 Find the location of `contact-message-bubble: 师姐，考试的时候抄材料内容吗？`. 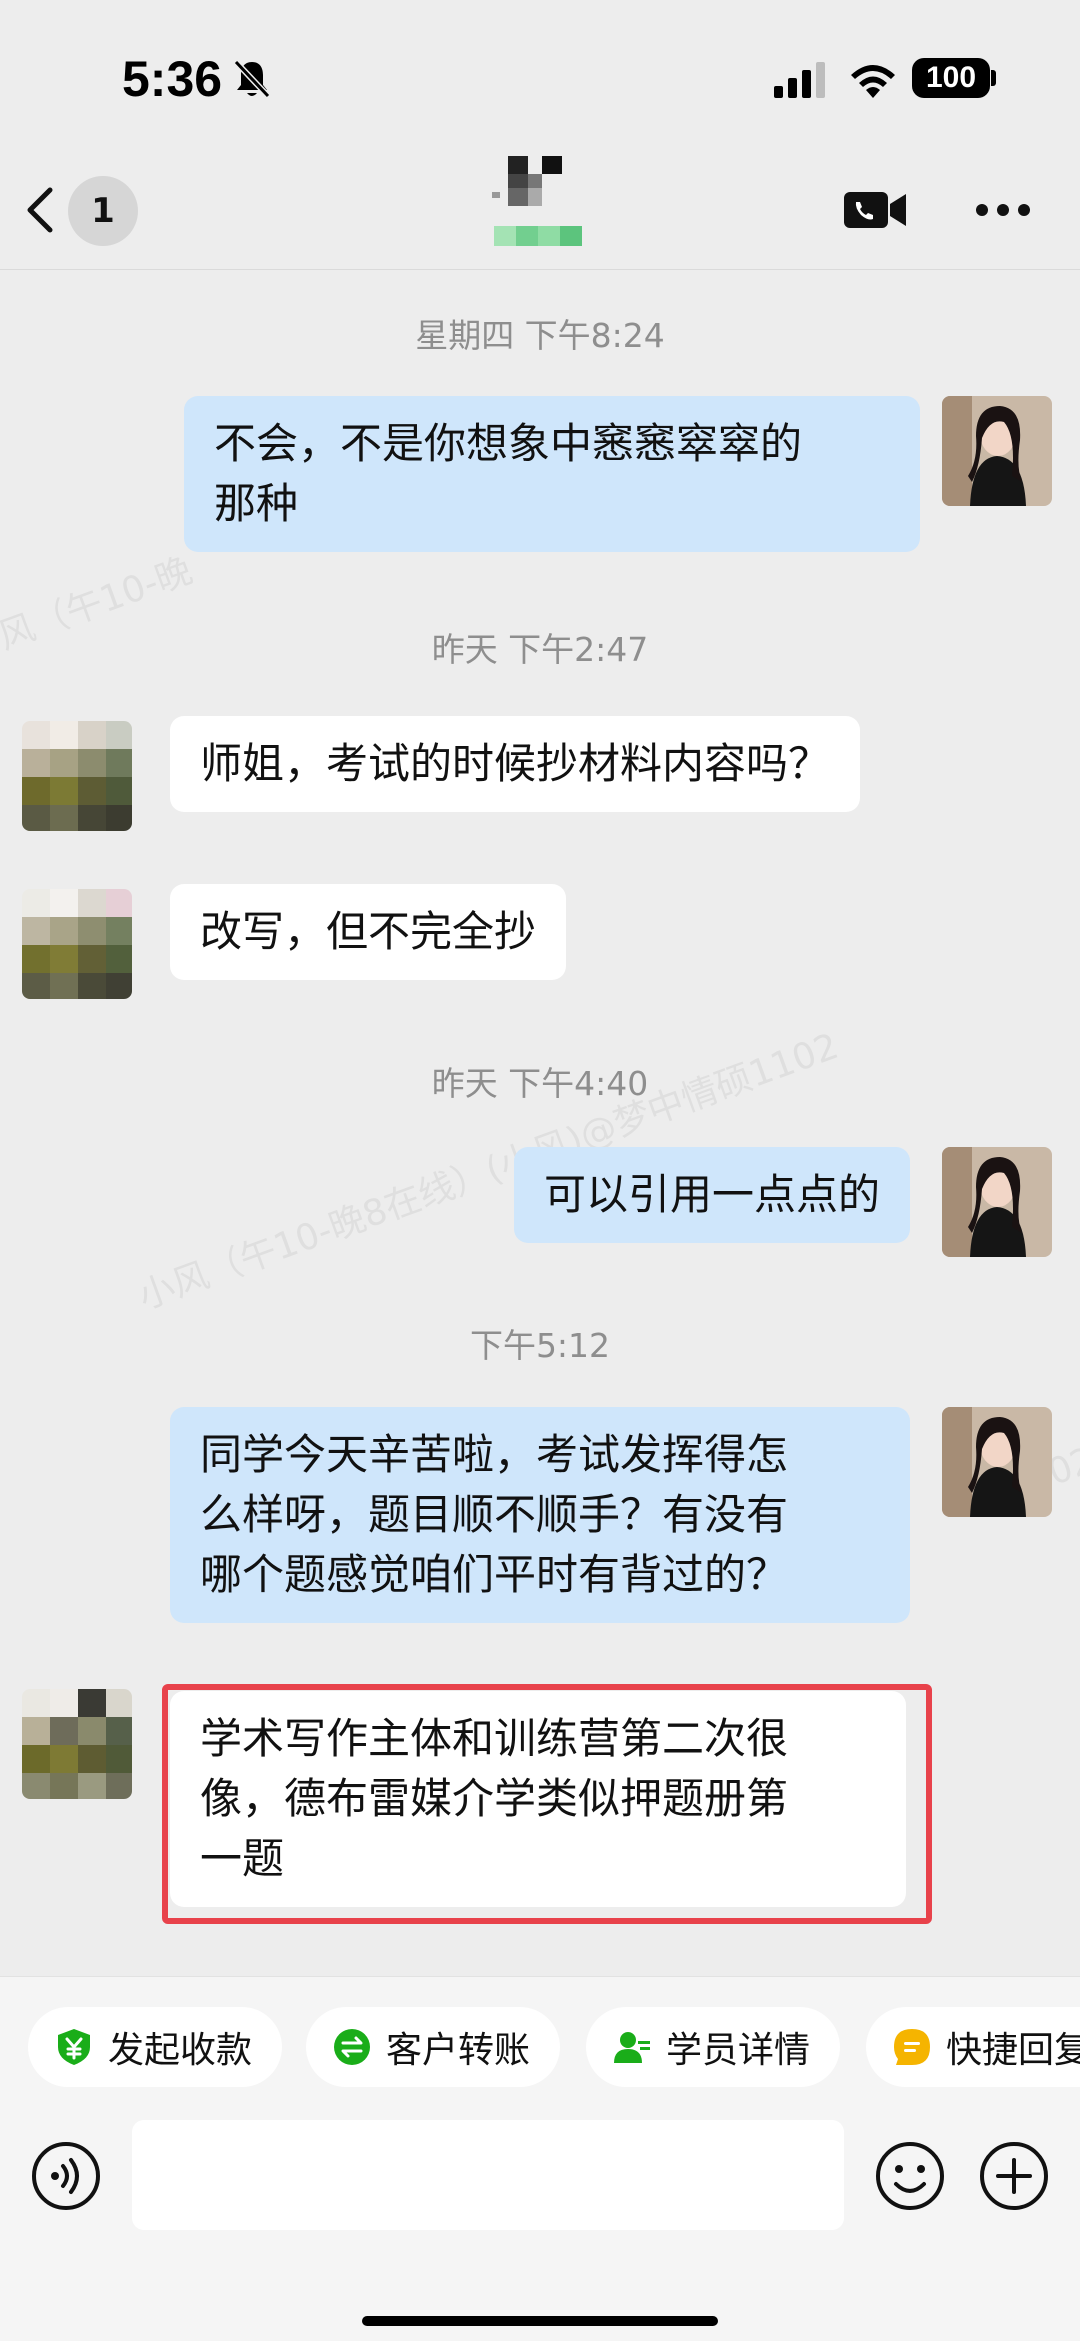

contact-message-bubble: 师姐，考试的时候抄材料内容吗？ is located at coordinates (515, 764).